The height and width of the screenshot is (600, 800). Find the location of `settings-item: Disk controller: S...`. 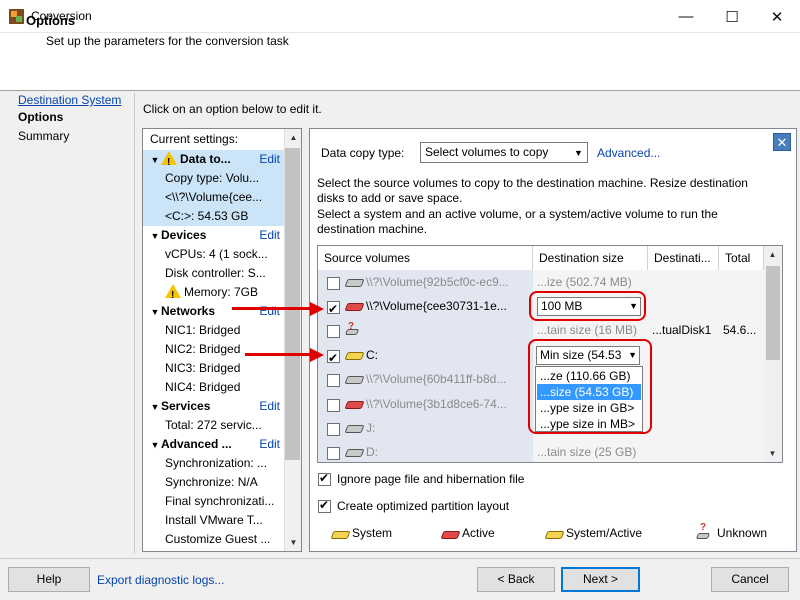

settings-item: Disk controller: S... is located at coordinates (213, 273).